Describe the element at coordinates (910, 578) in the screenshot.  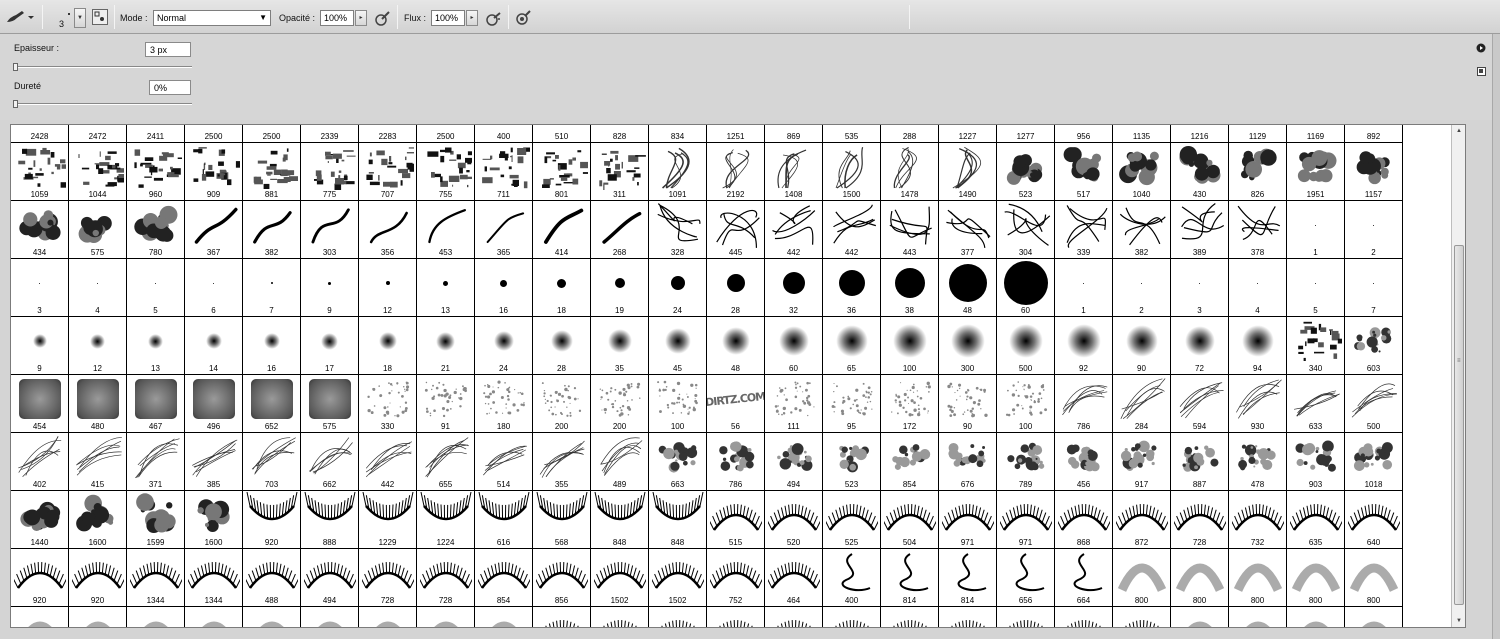
I see `brush-preset-cell: 814` at that location.